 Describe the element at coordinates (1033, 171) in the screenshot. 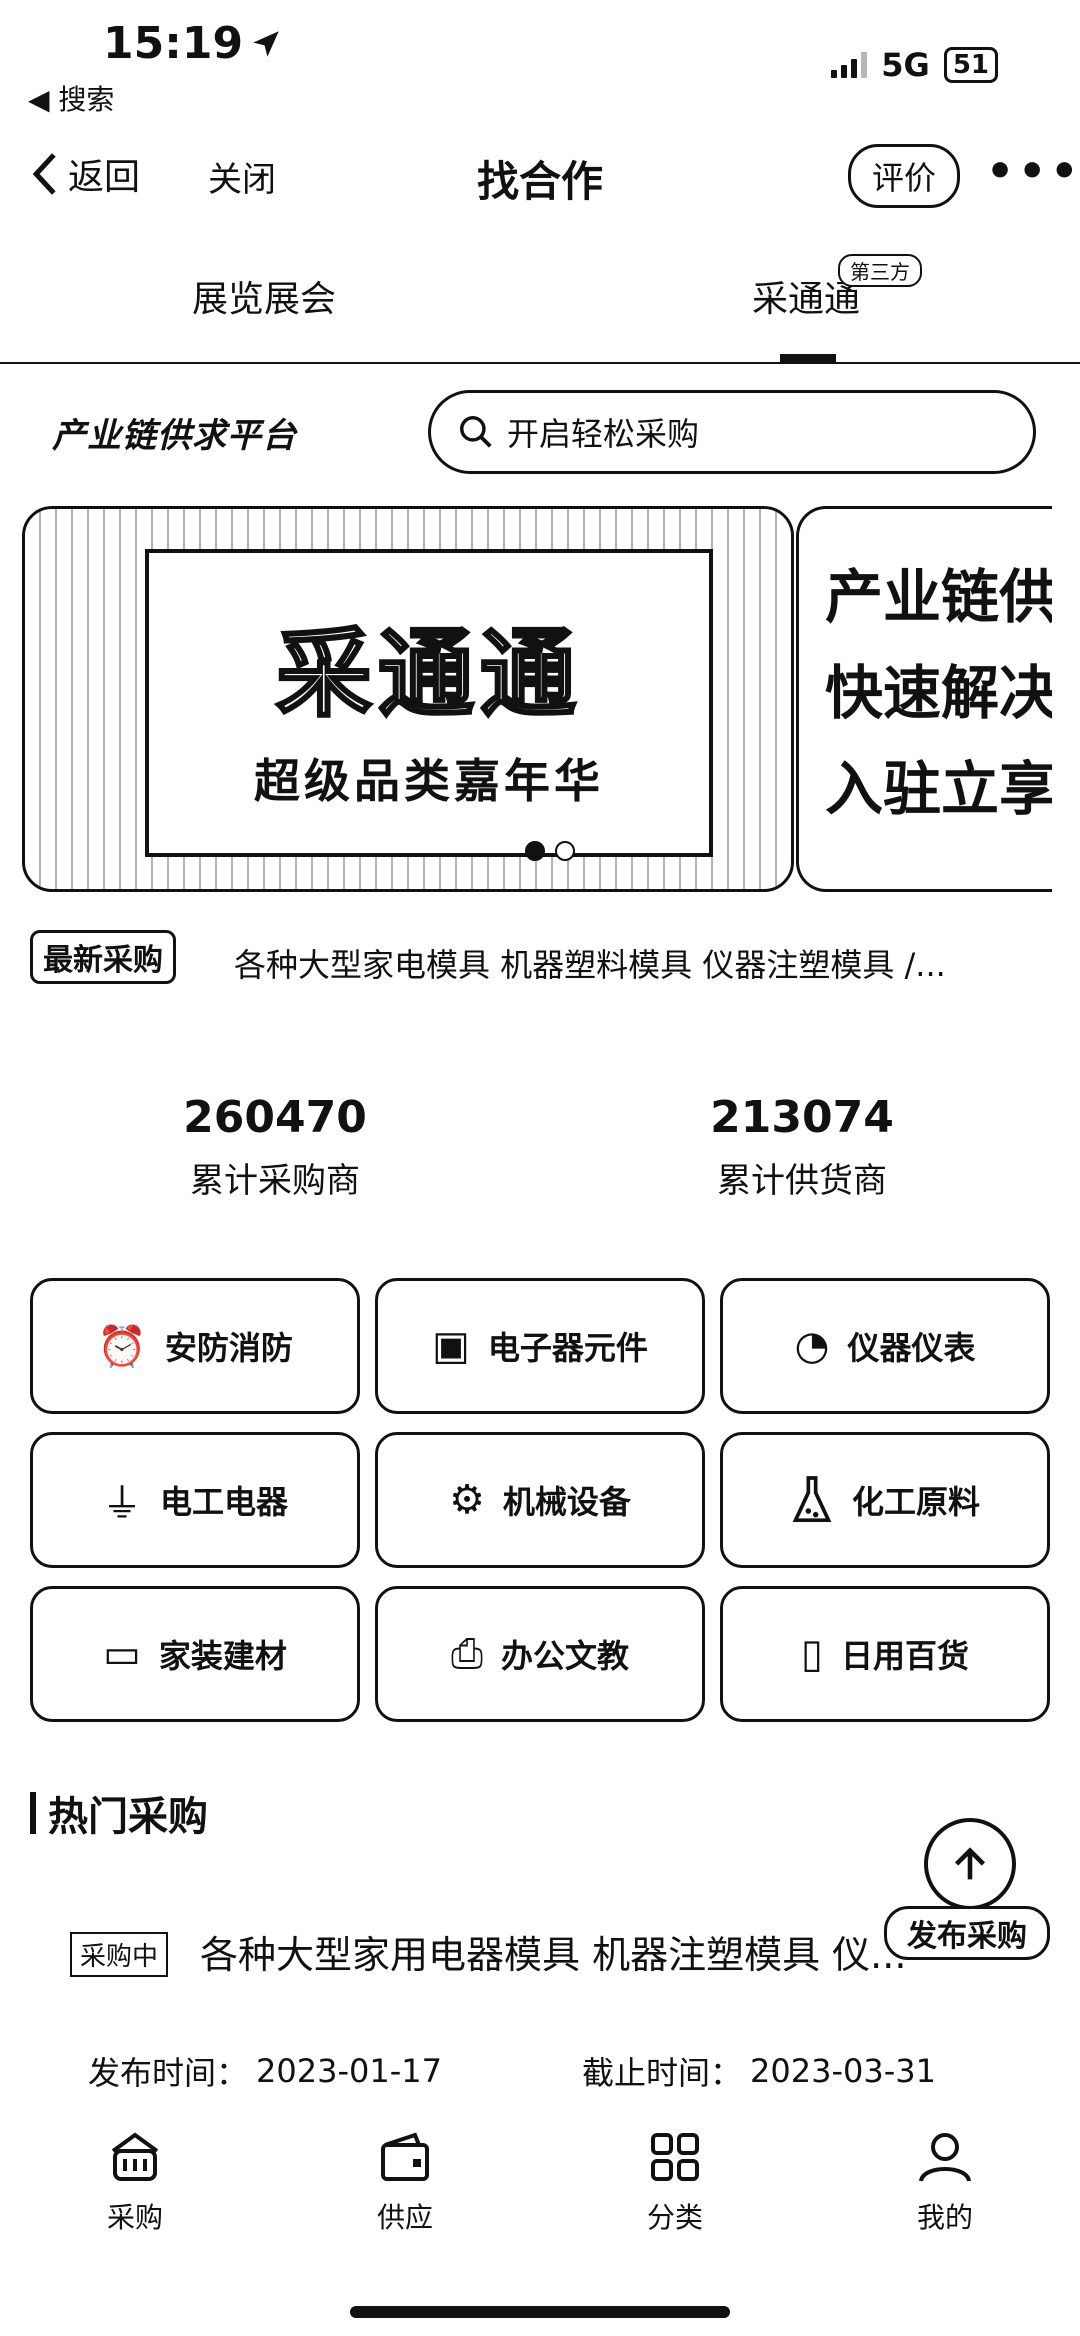

I see `more-options-button: •••` at that location.